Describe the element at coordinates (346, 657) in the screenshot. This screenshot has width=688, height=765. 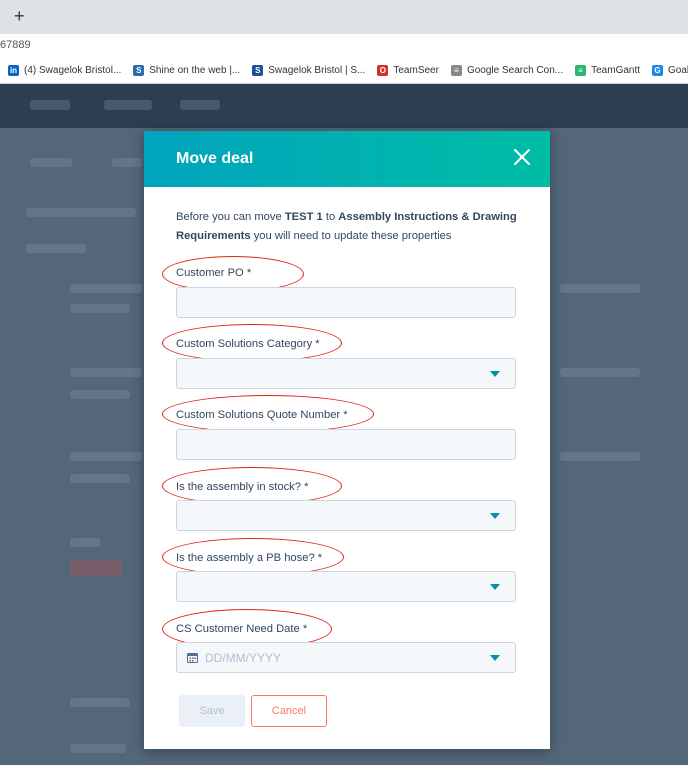
I see `customer-need-date-input: DD/MM/YYYY` at that location.